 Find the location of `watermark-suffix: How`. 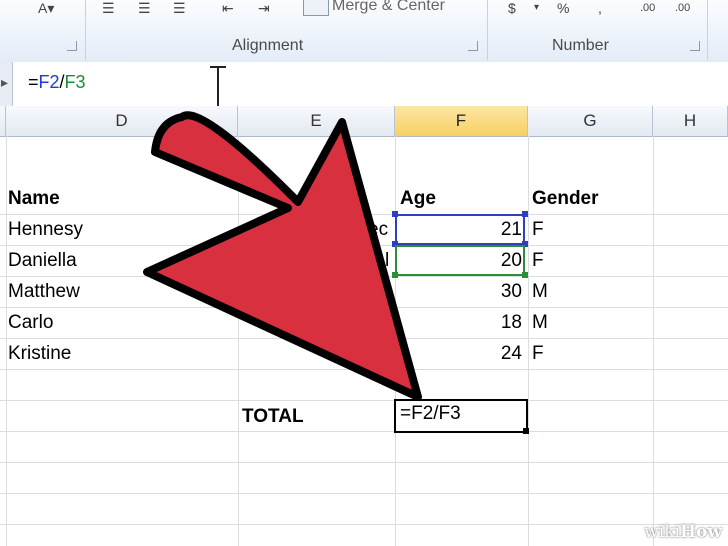

watermark-suffix: How is located at coordinates (700, 532).